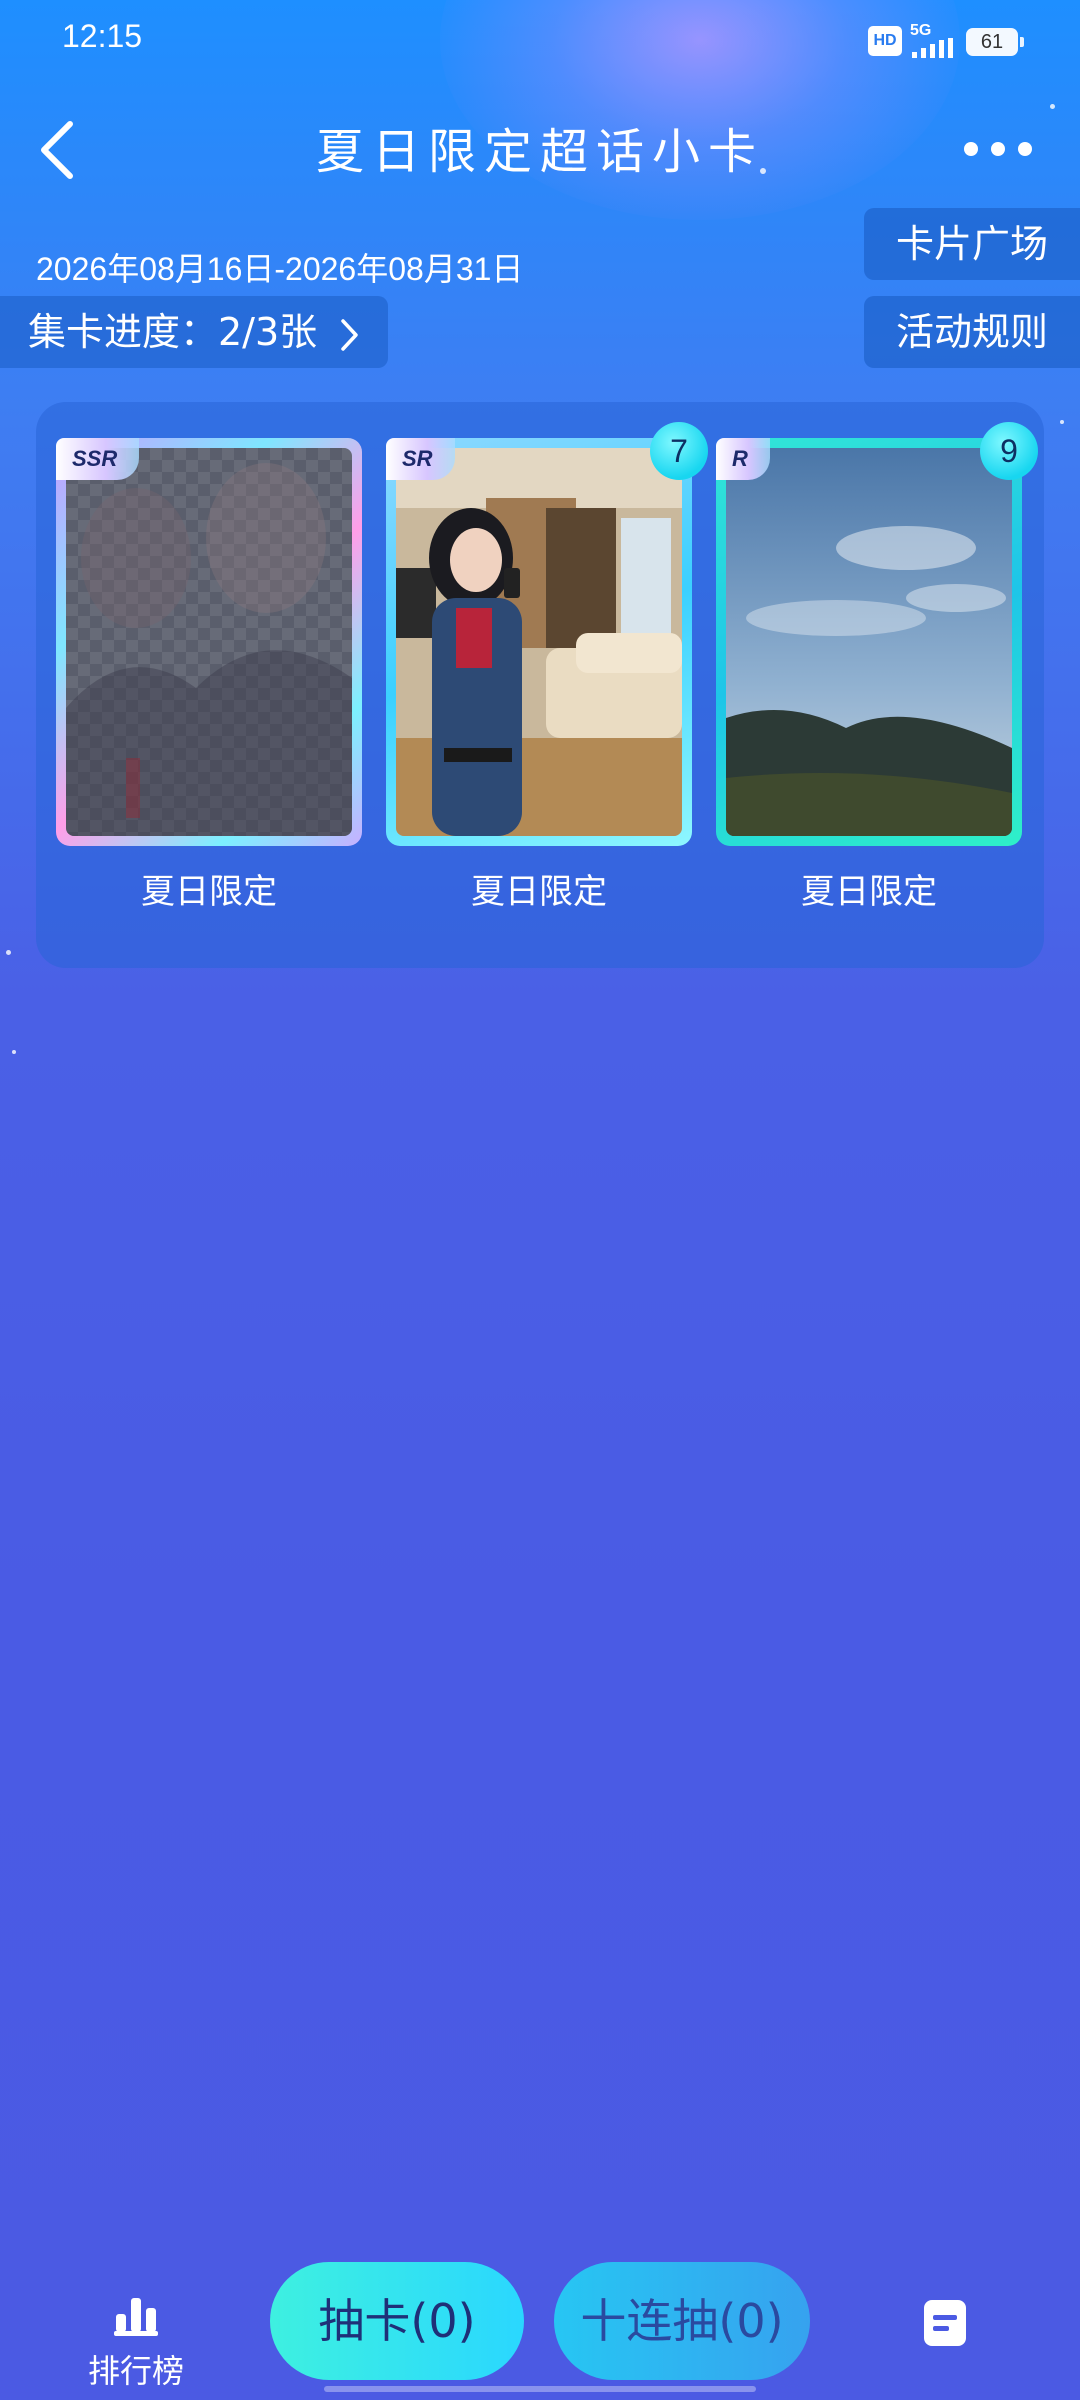 The width and height of the screenshot is (1080, 2400). I want to click on hd-badge: HD, so click(885, 41).